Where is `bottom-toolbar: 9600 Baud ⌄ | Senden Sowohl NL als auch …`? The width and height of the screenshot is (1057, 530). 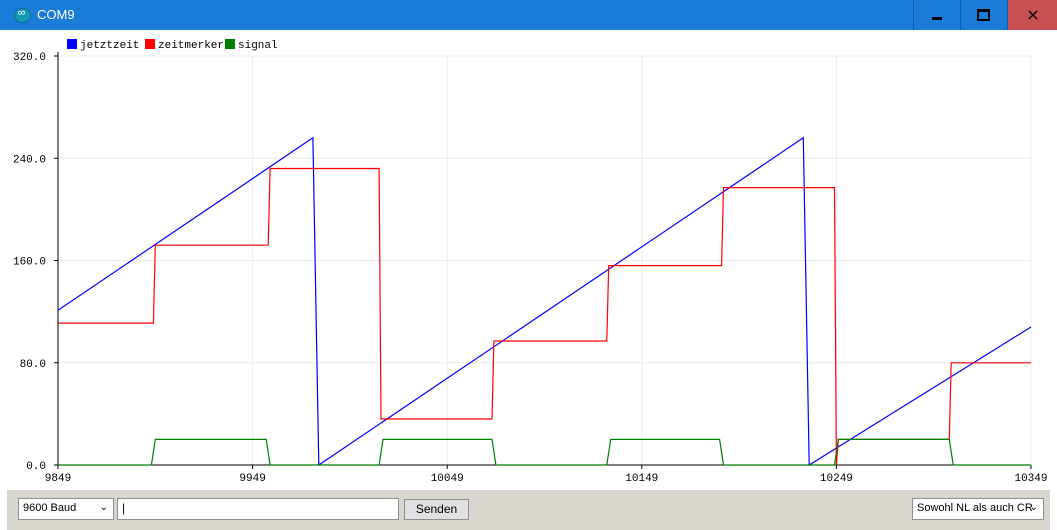 bottom-toolbar: 9600 Baud ⌄ | Senden Sowohl NL als auch … is located at coordinates (528, 510).